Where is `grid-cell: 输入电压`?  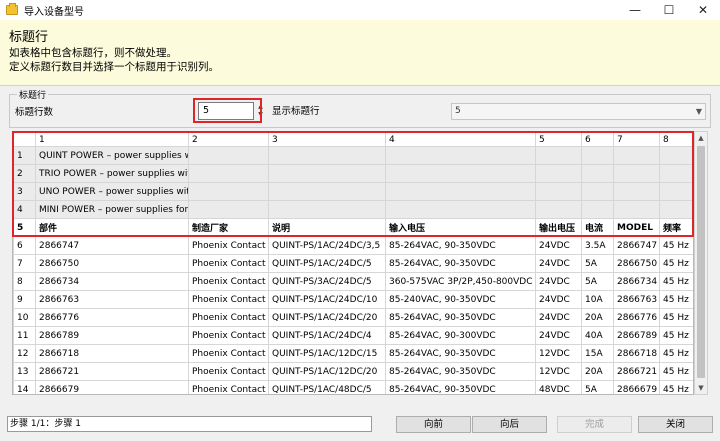 grid-cell: 输入电压 is located at coordinates (460, 227).